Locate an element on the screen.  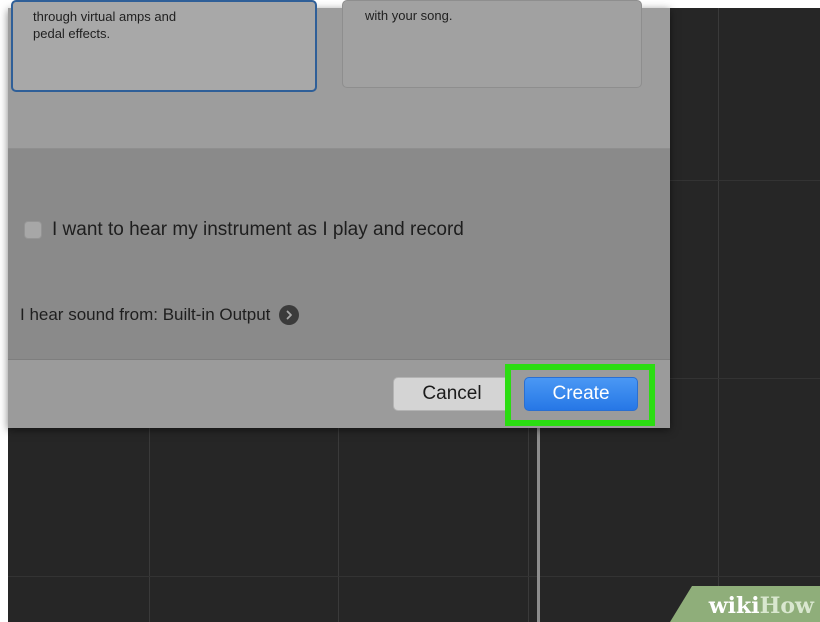
output-device-row: I hear sound from: Built-in Output is located at coordinates (160, 315).